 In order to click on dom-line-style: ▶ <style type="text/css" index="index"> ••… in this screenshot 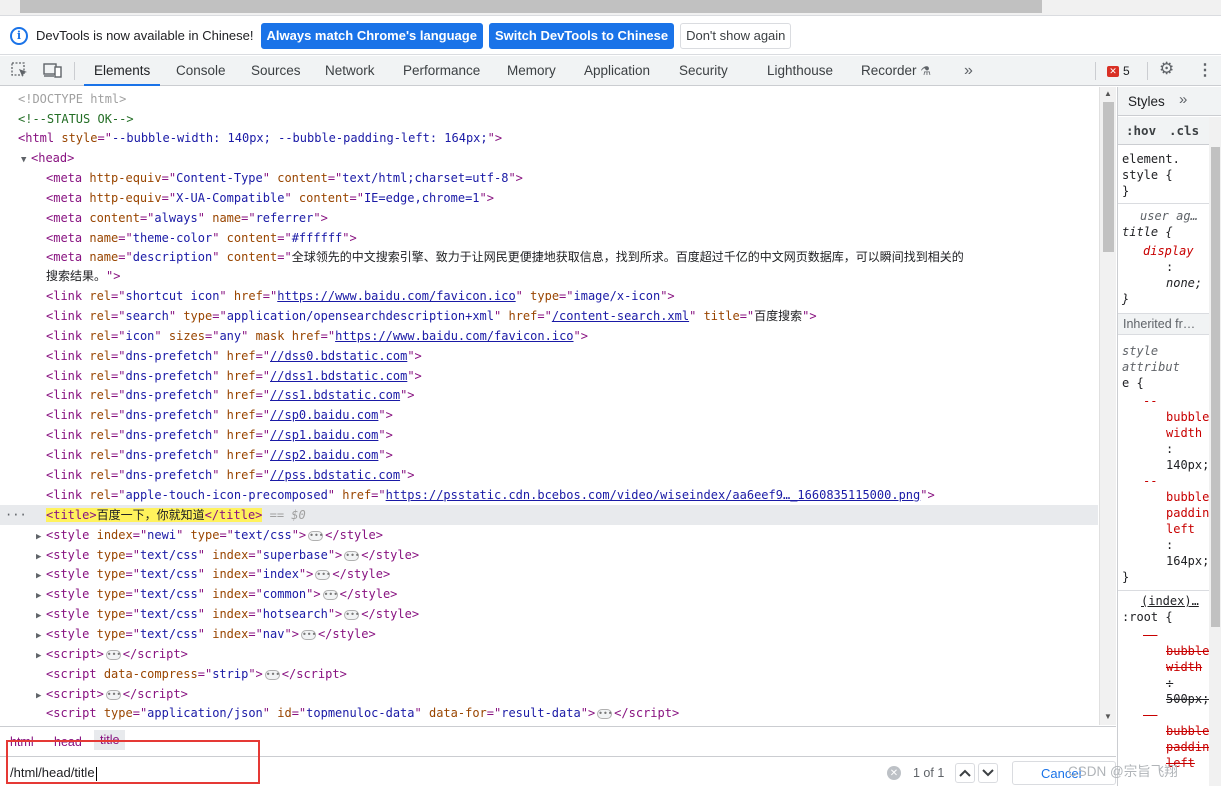, I will do `click(549, 574)`.